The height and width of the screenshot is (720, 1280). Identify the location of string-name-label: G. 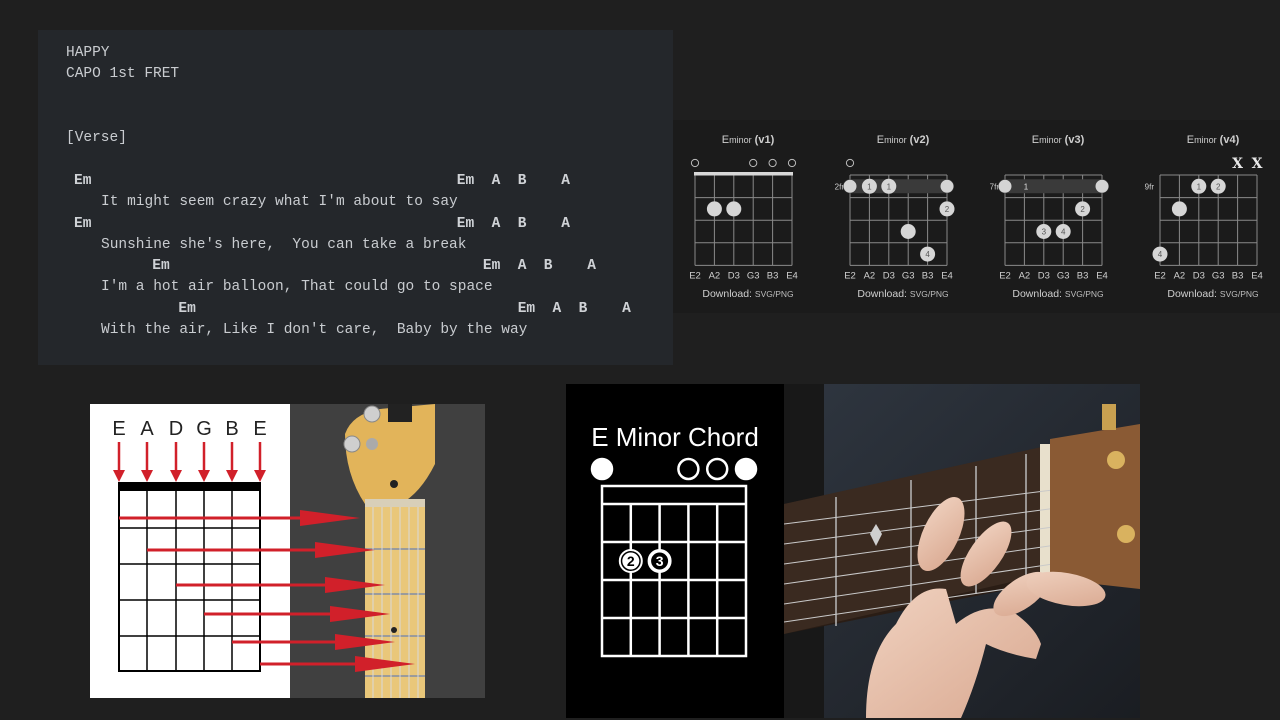
(204, 429).